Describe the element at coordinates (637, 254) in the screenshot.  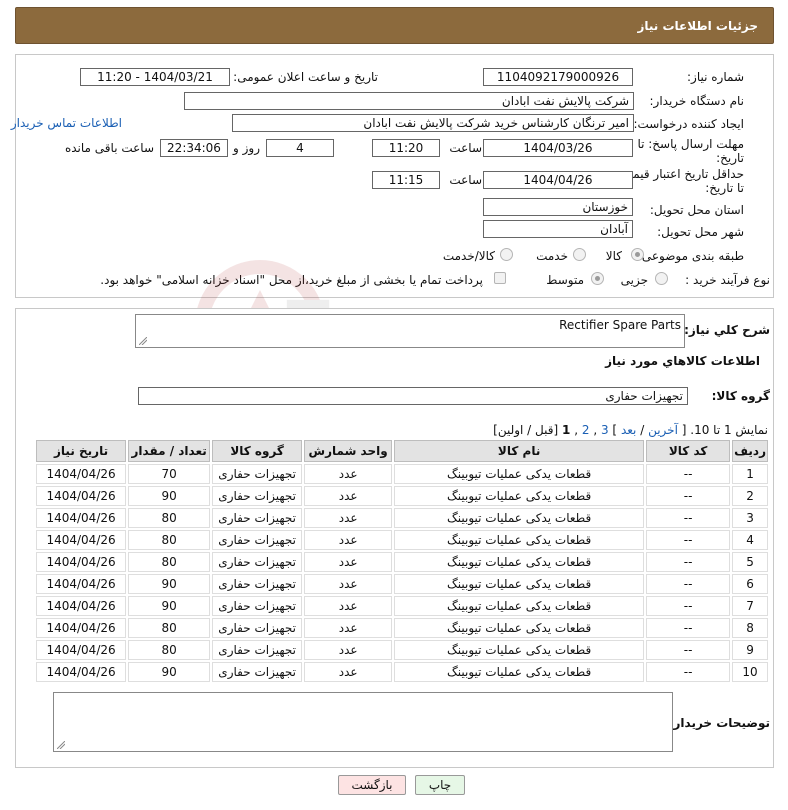
I see `category-radio-goods` at that location.